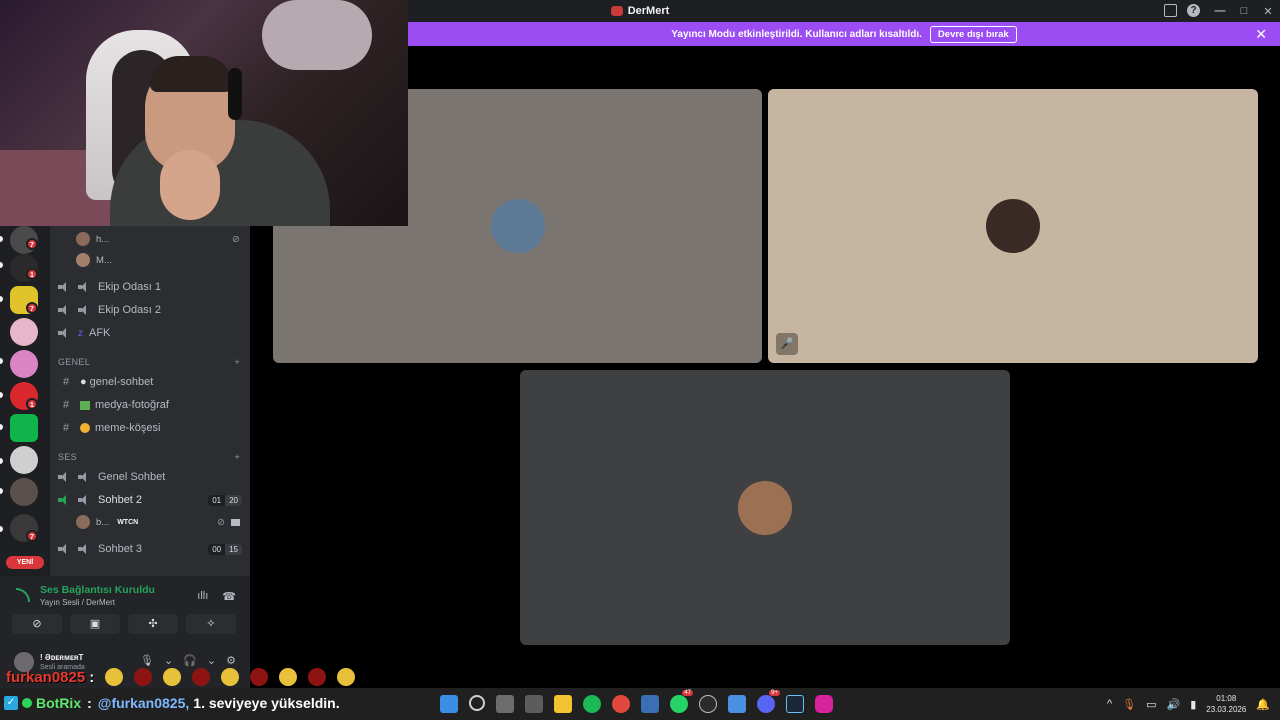  I want to click on channel-label: AFK, so click(100, 333).